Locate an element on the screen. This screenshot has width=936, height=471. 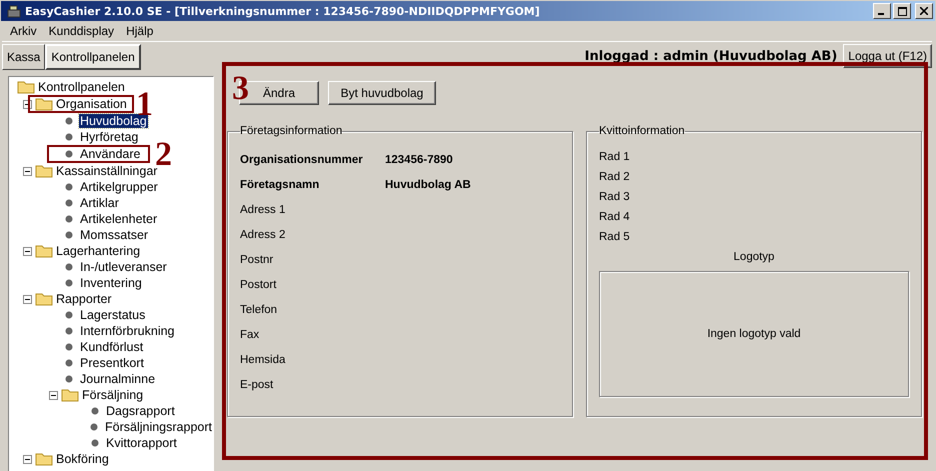
tree-item: Organisation is located at coordinates (91, 104).